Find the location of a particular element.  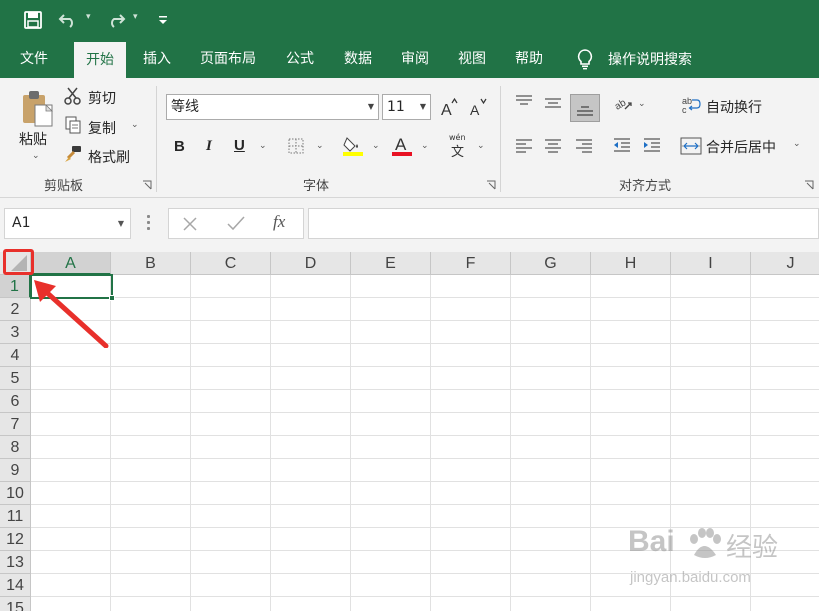

customize-qat-icon is located at coordinates (163, 20).